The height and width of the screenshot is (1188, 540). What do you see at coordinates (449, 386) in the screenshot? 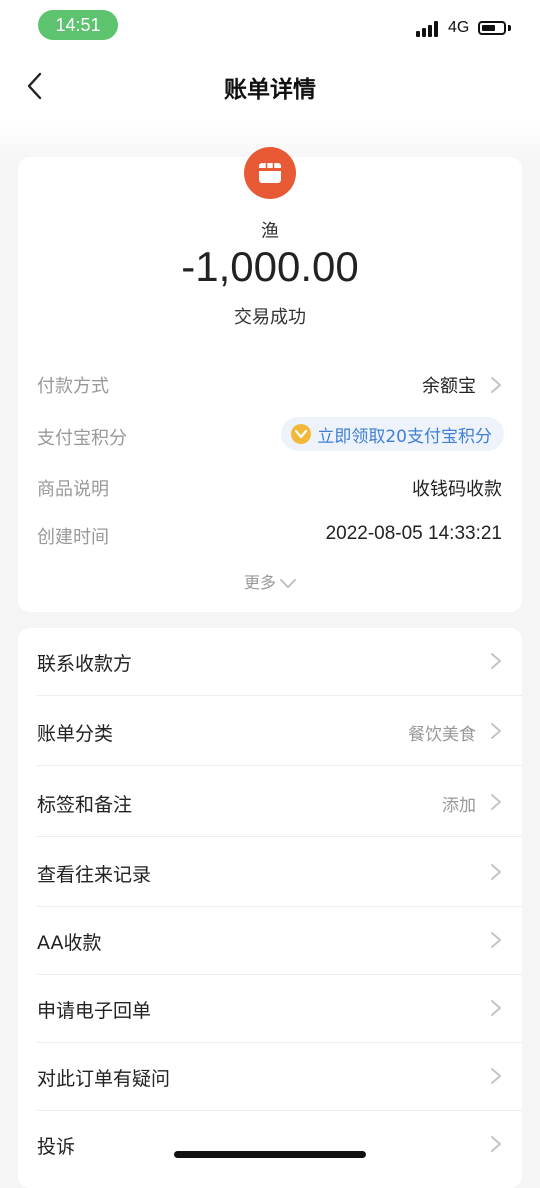
I see `detail-value: 余额宝` at bounding box center [449, 386].